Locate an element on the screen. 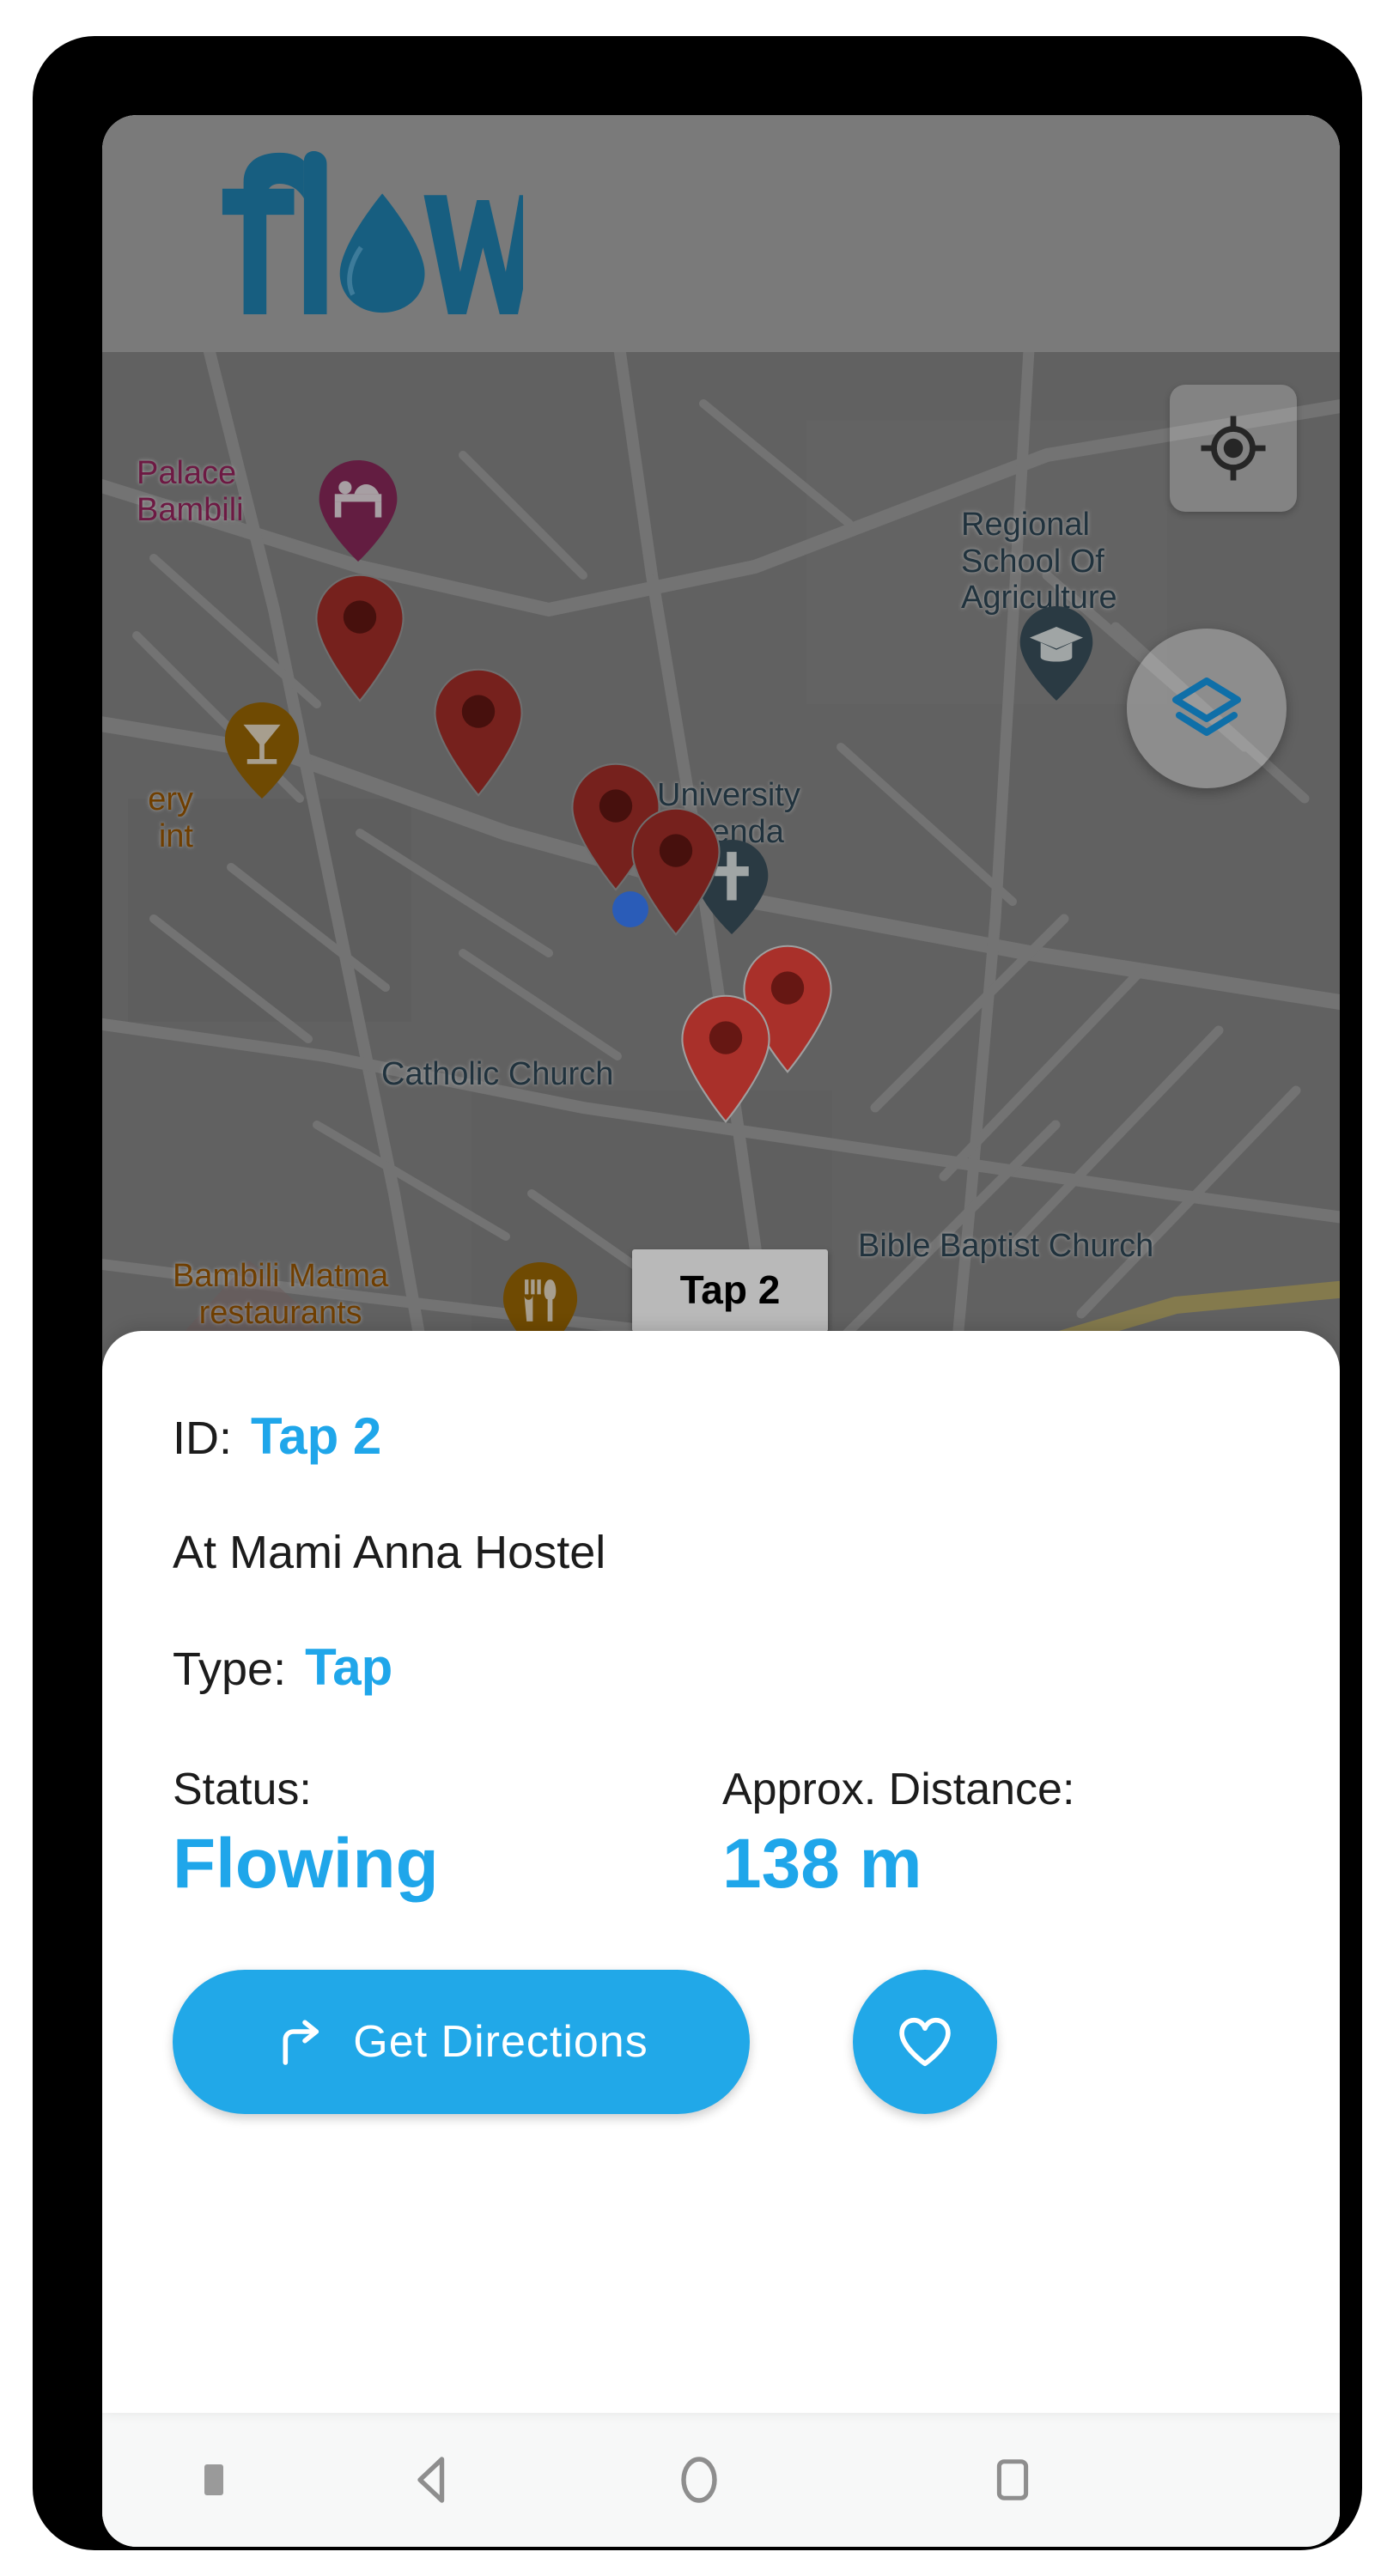 The image size is (1375, 2576). flow-logo-svg is located at coordinates (382, 232).